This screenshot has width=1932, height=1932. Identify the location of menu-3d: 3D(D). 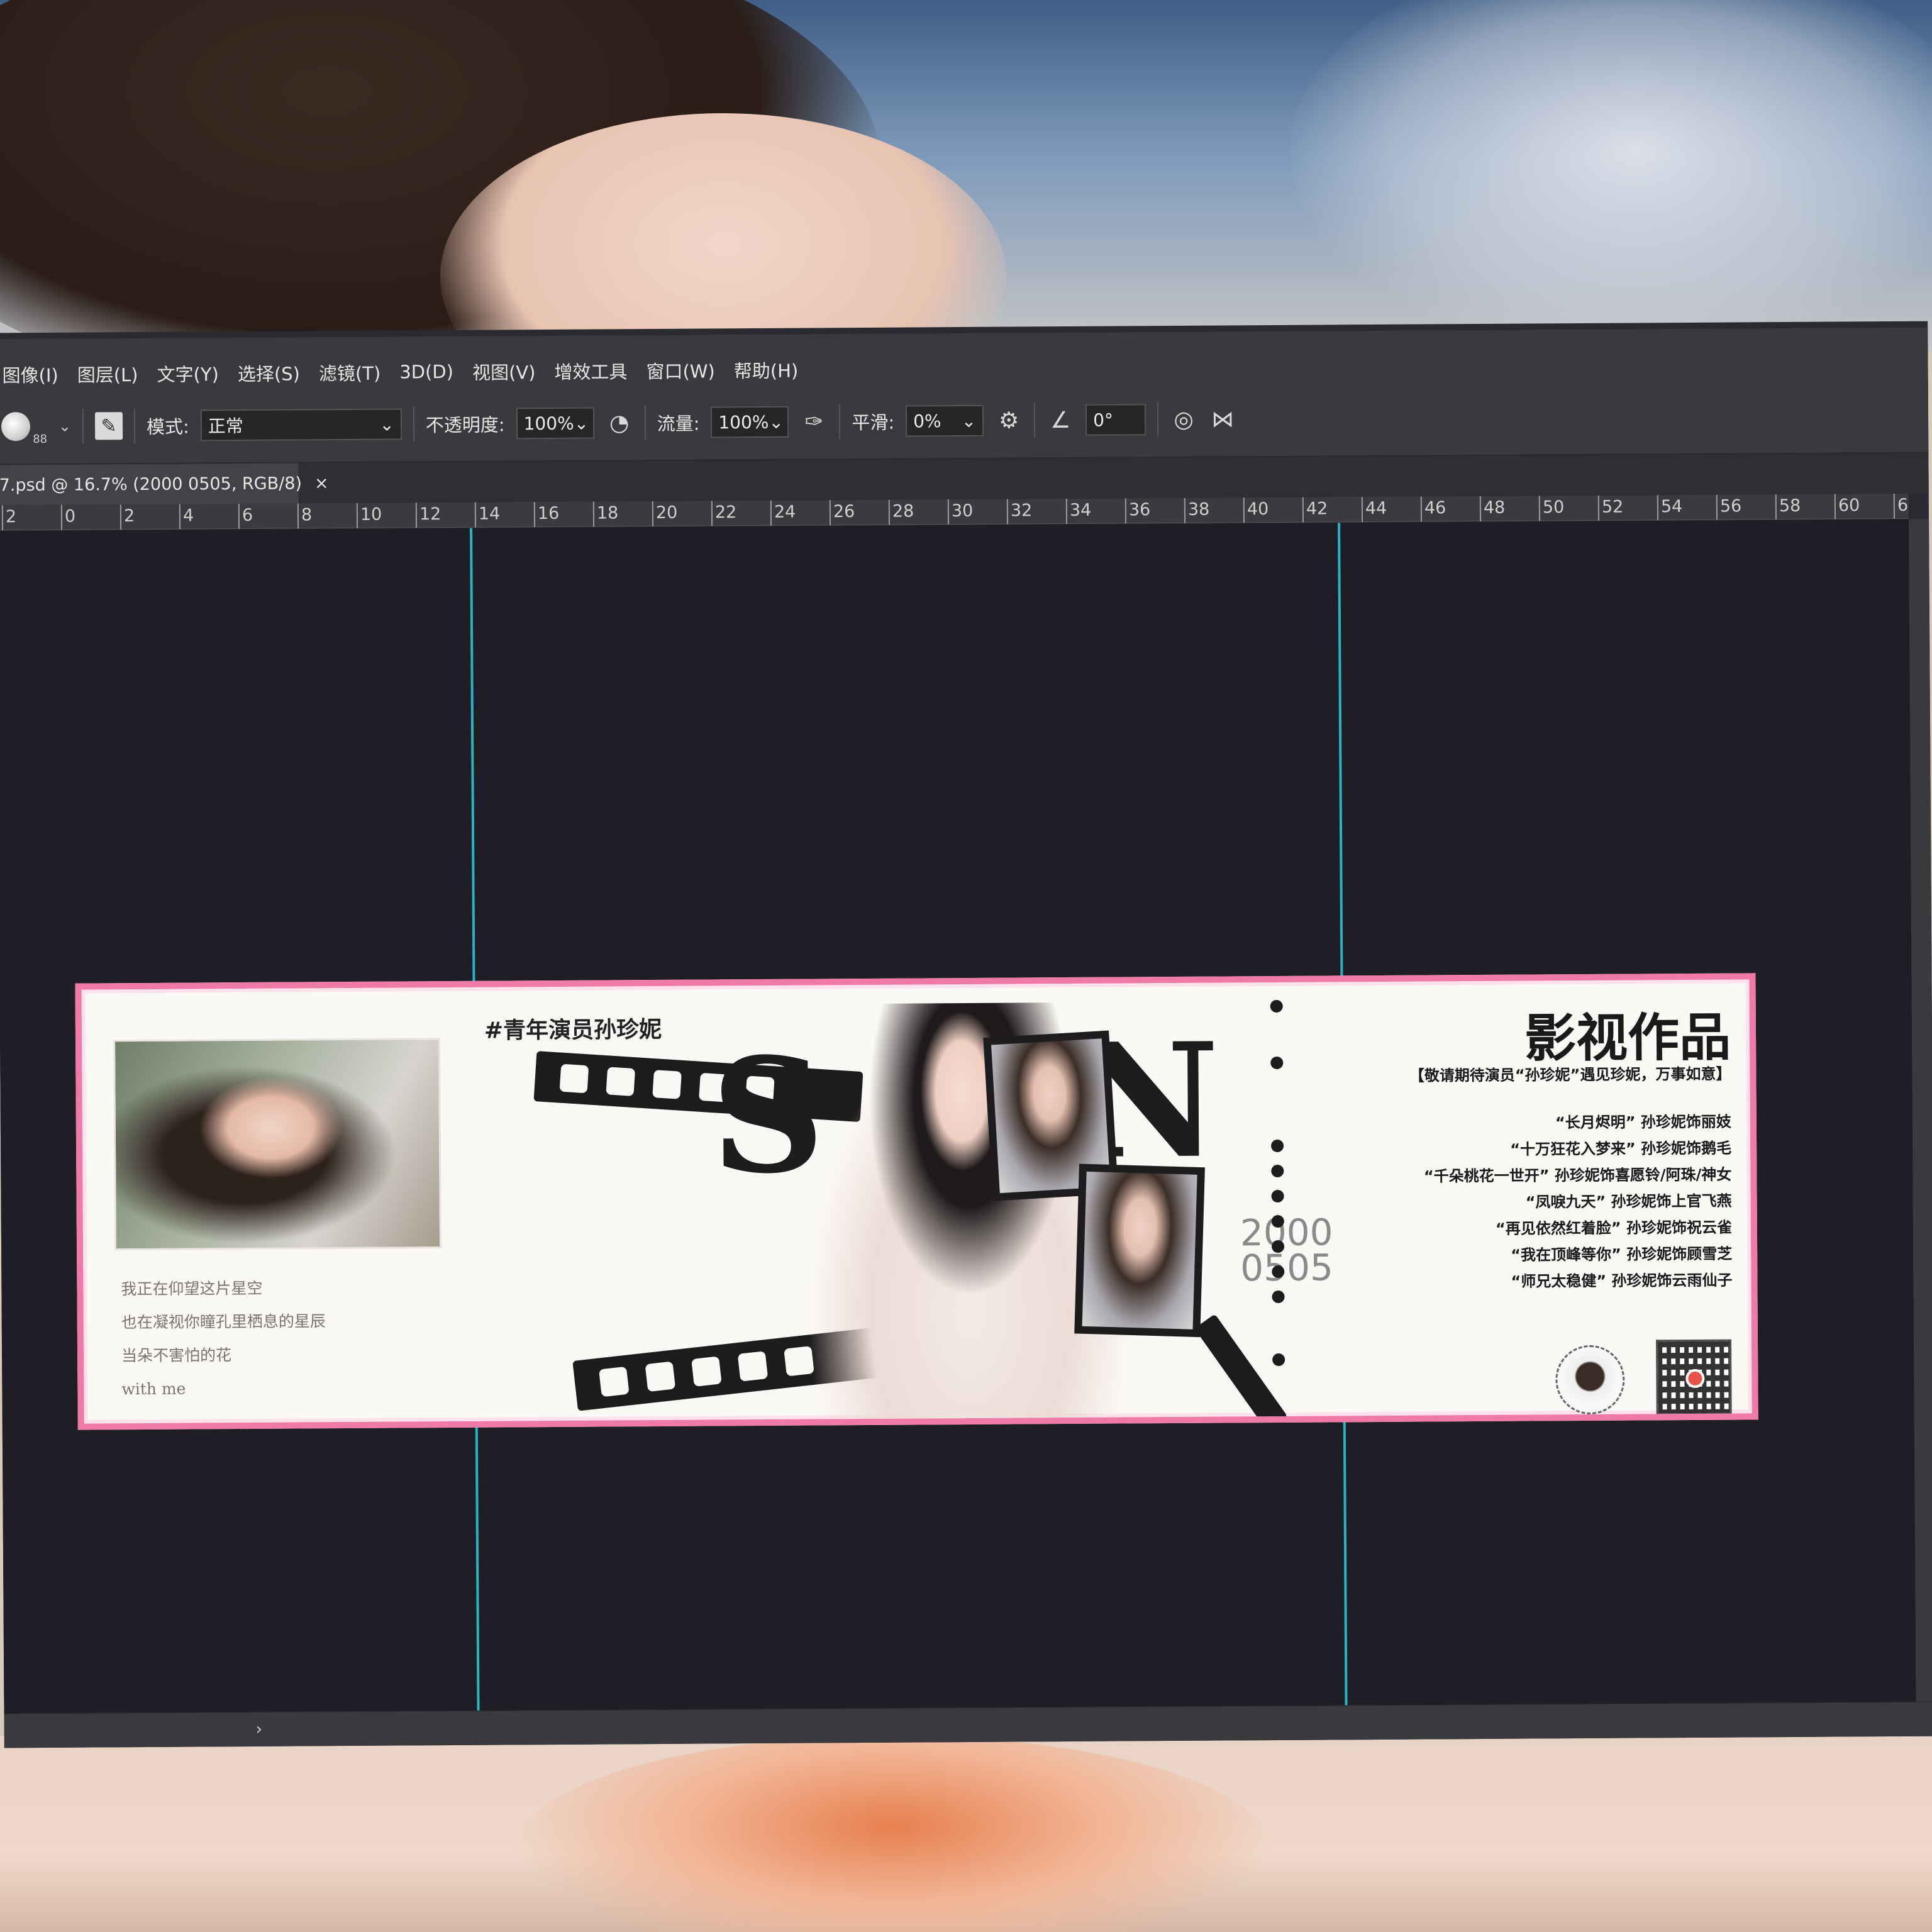
(426, 372).